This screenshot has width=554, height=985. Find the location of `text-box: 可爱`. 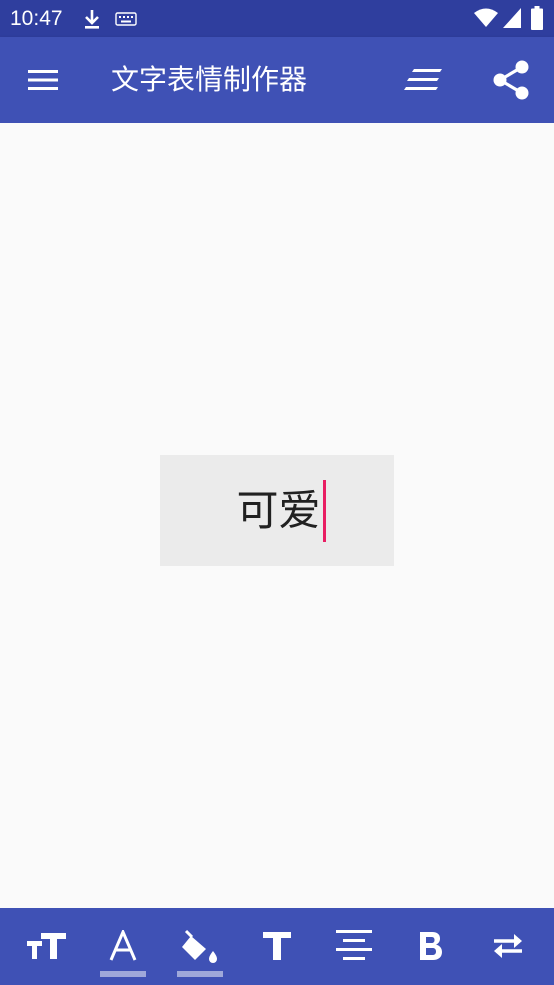

text-box: 可爱 is located at coordinates (277, 510).